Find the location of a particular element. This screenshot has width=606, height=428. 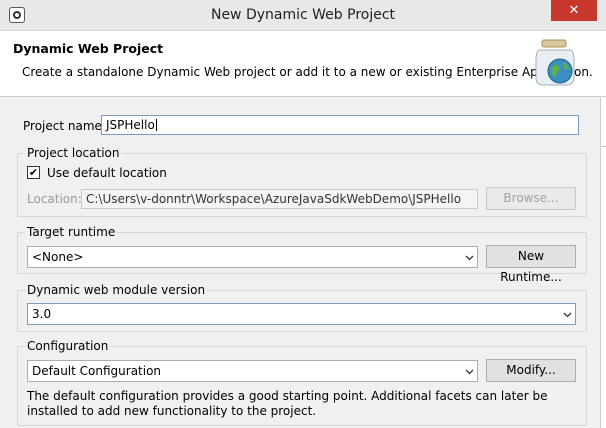

target-runtime-select: <None> is located at coordinates (252, 257).